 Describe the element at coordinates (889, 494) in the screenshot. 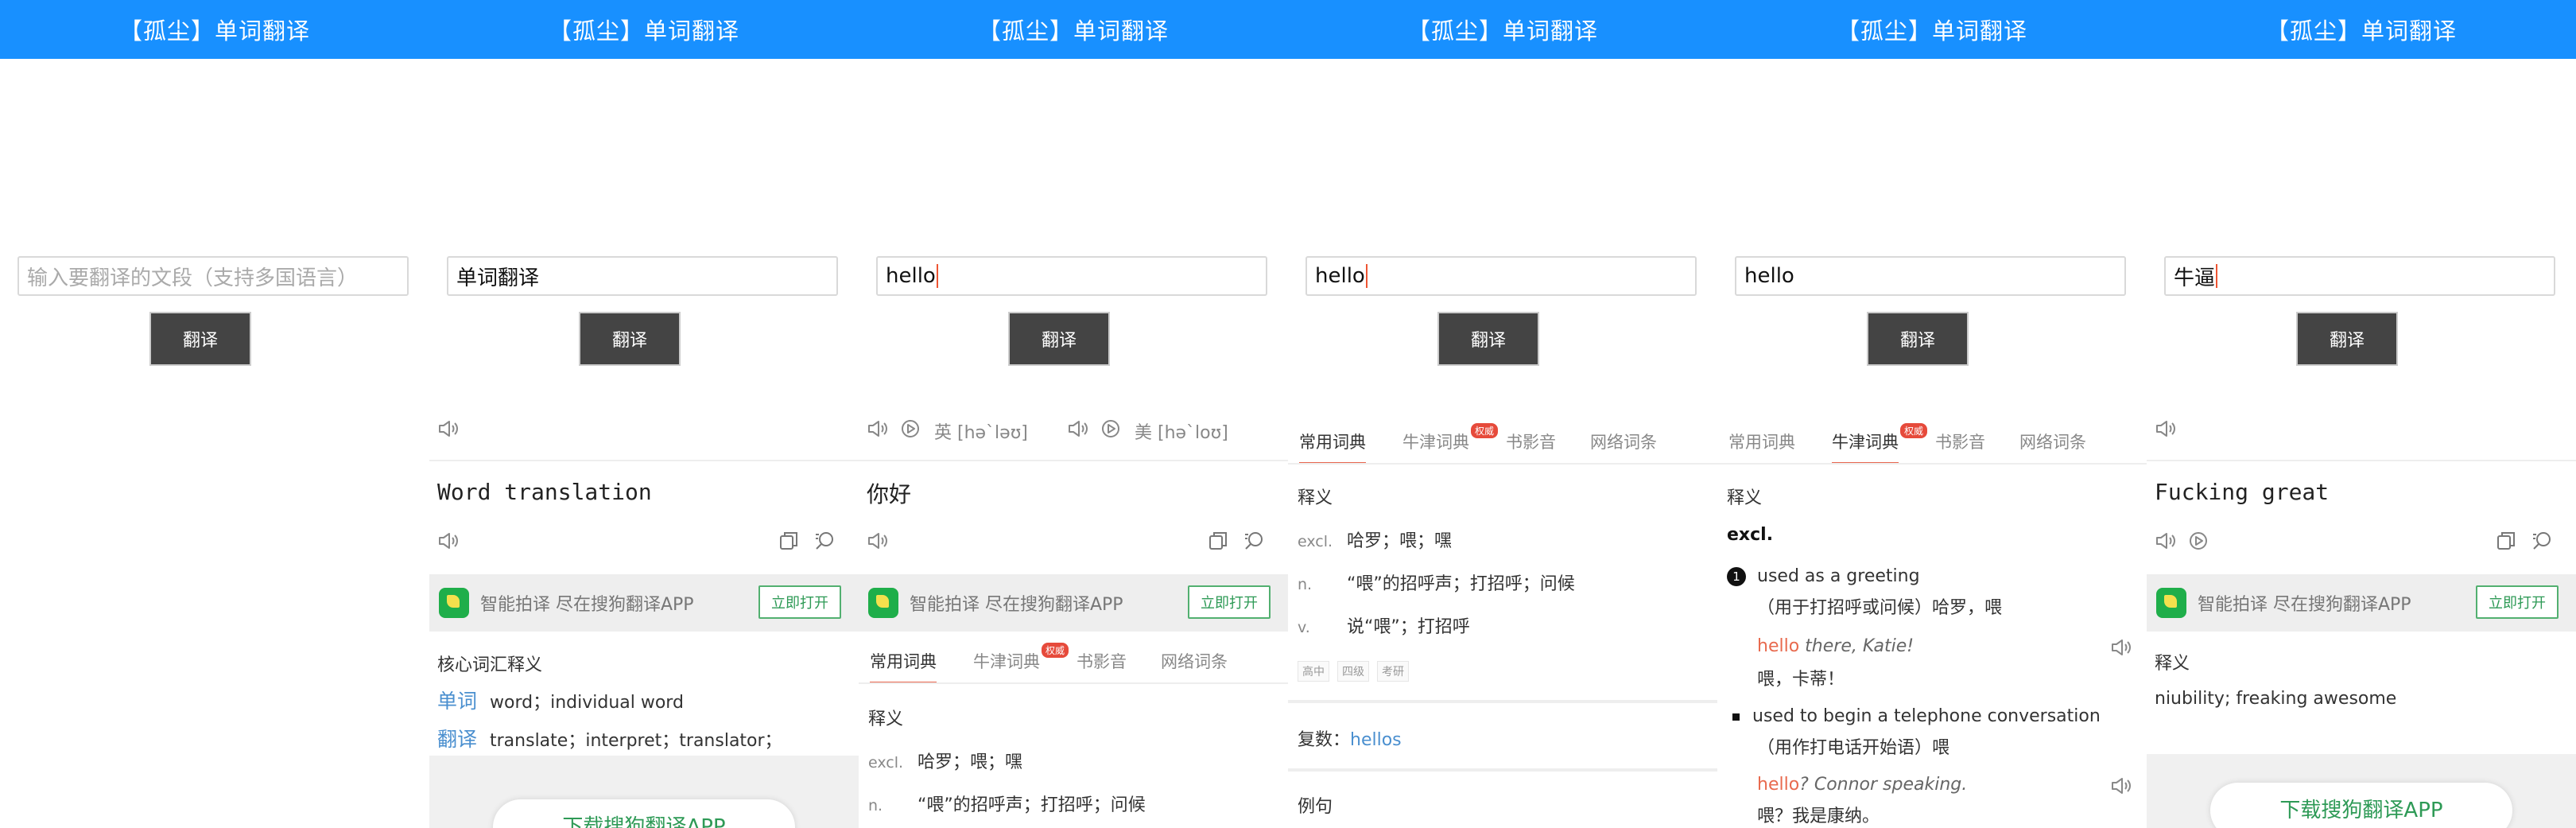

I see `translation-result: 你好` at that location.